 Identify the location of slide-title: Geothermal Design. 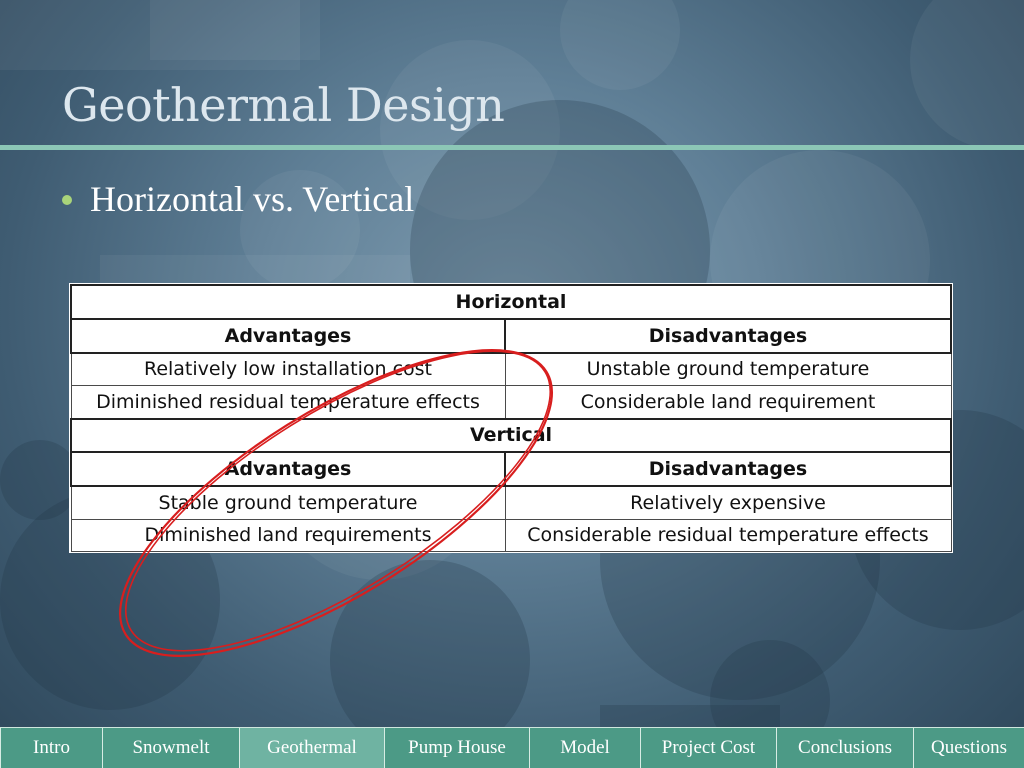
(283, 105).